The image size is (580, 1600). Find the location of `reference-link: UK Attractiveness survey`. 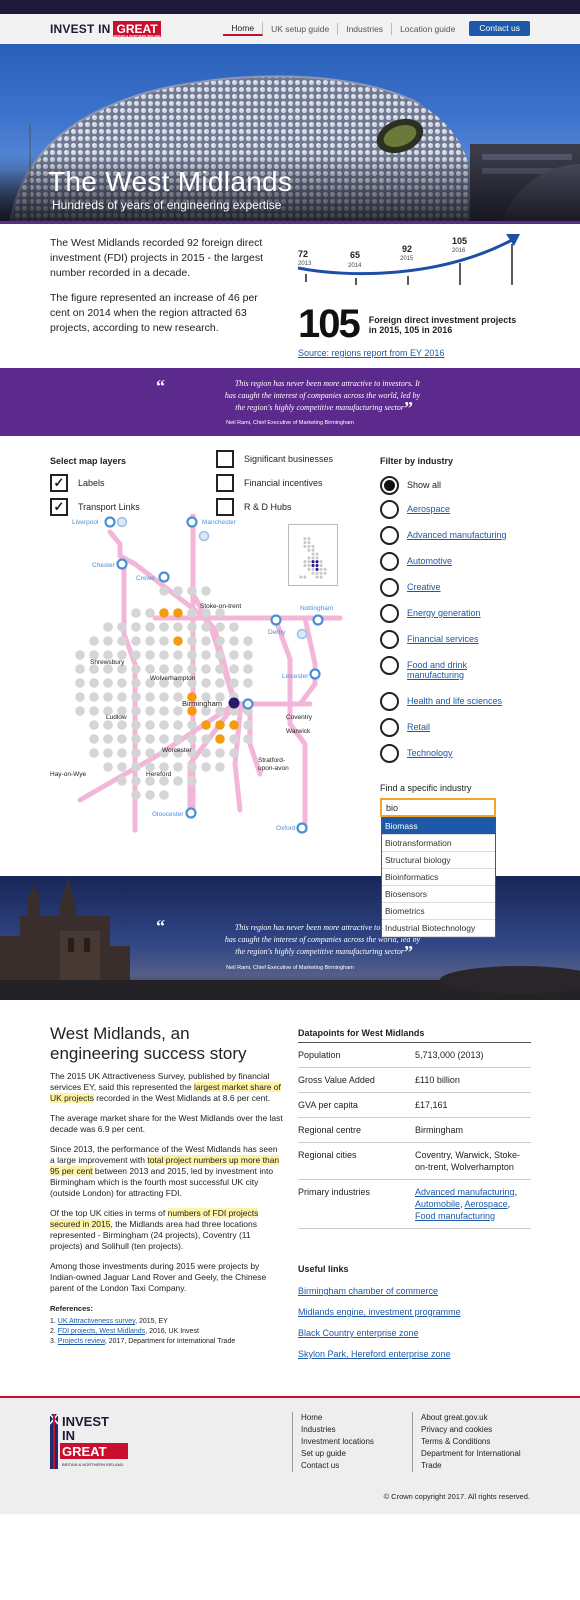

reference-link: UK Attractiveness survey is located at coordinates (96, 1321).